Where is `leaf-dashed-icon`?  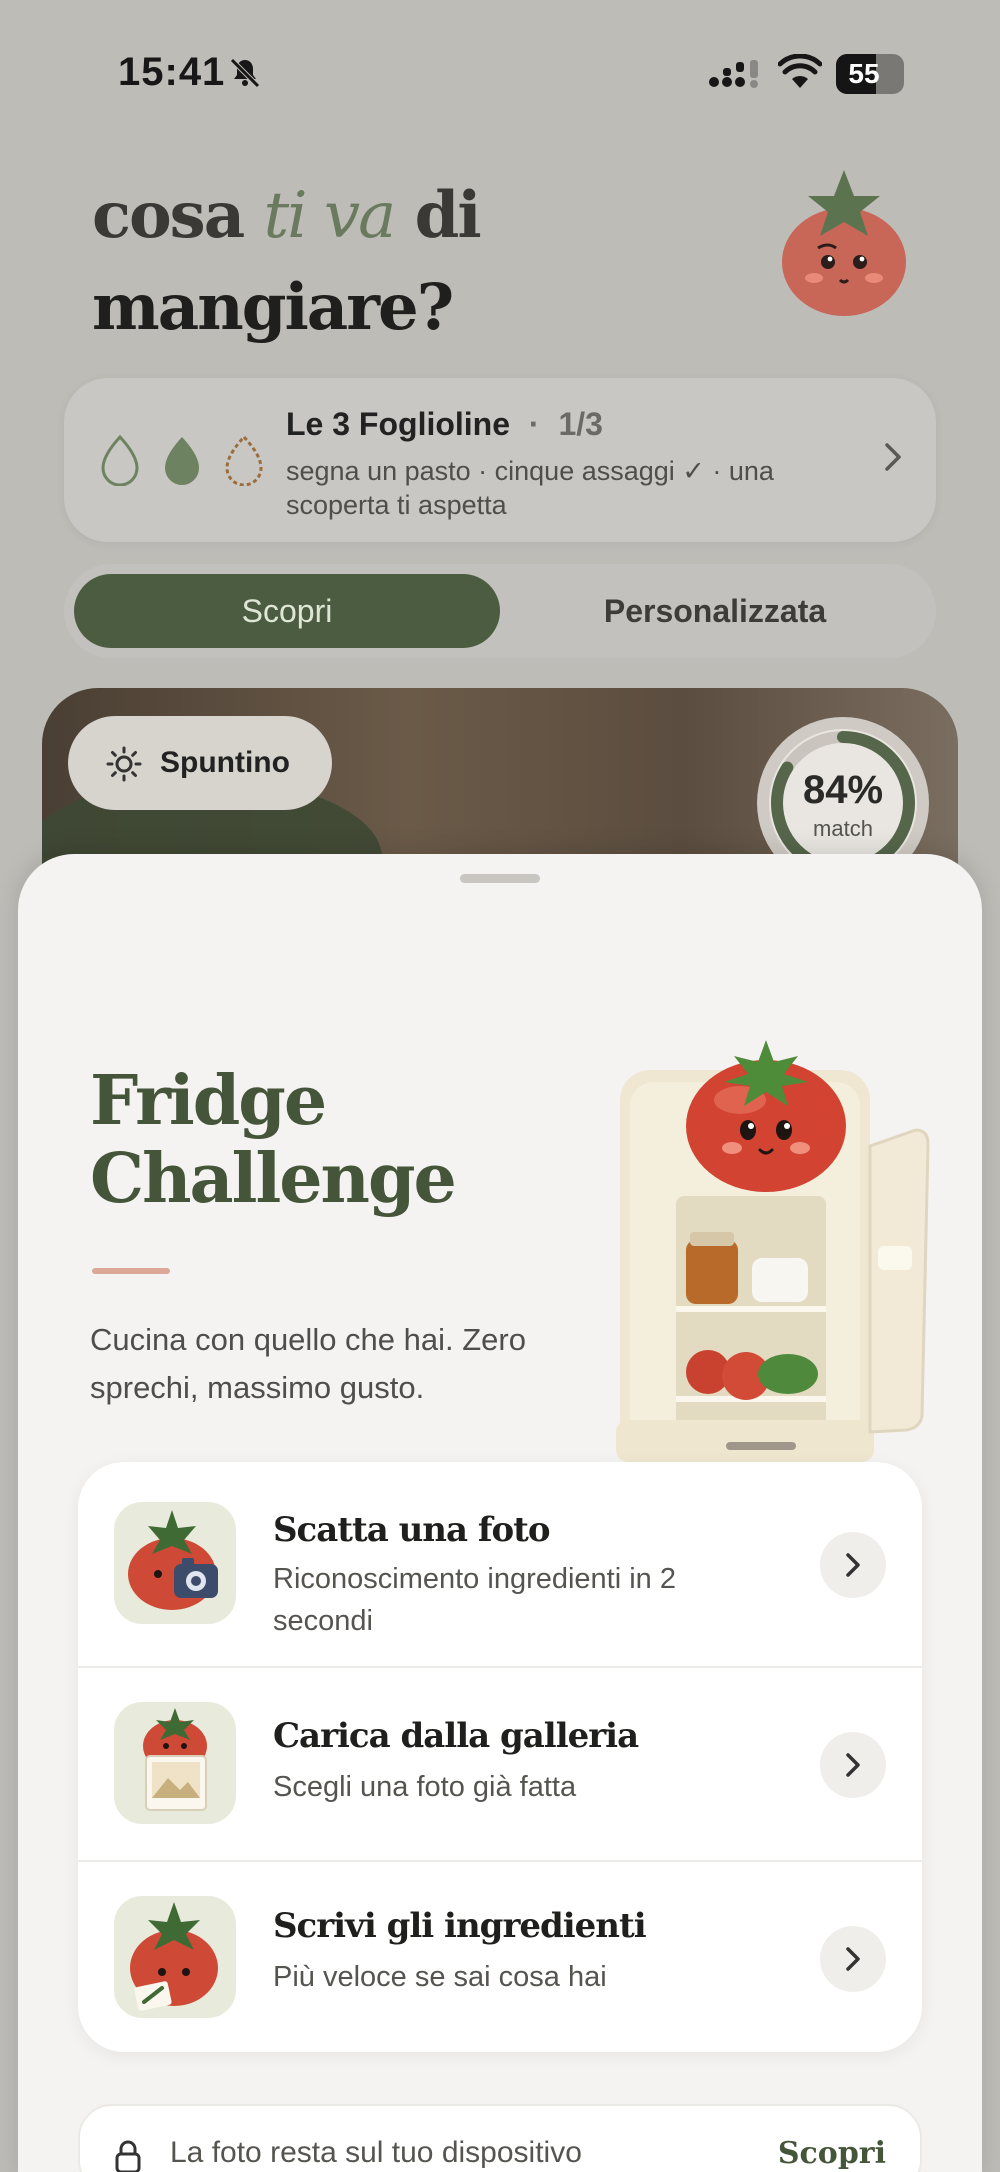 leaf-dashed-icon is located at coordinates (244, 460).